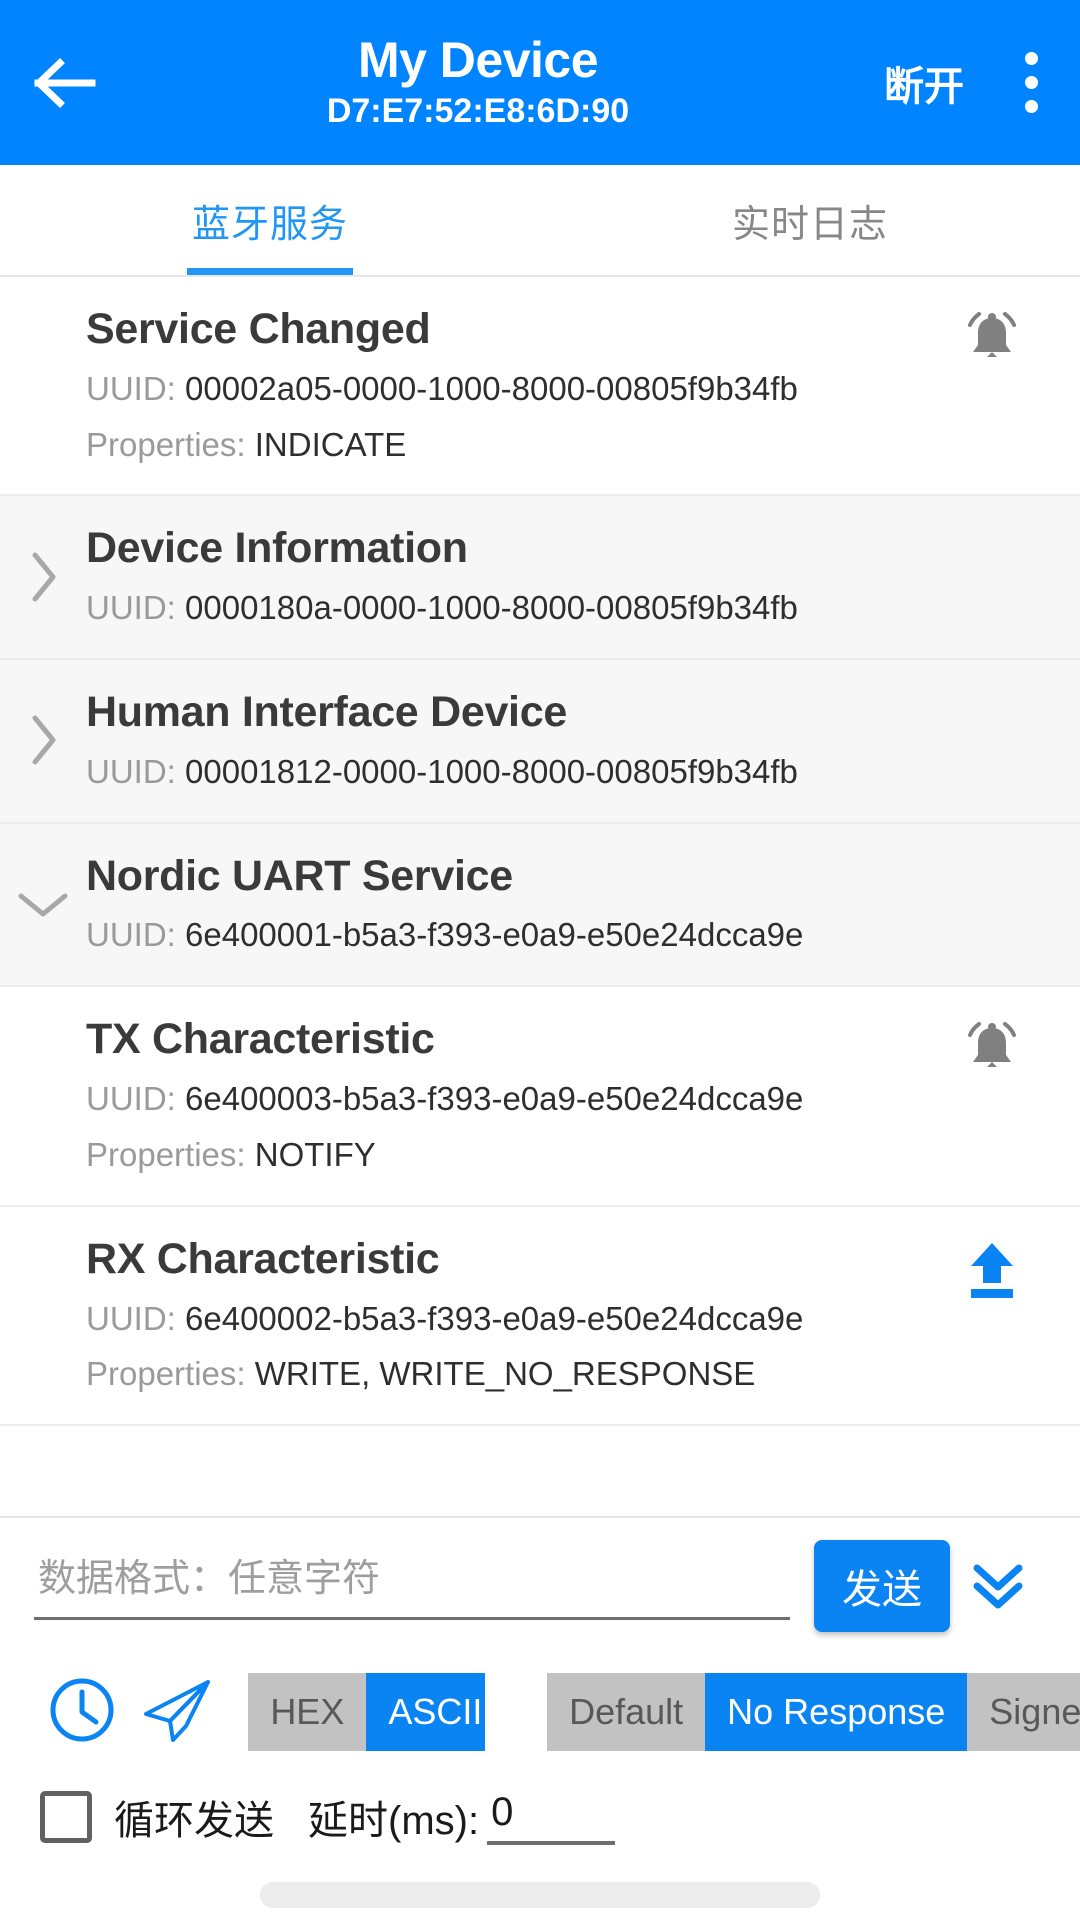 The image size is (1080, 1920). I want to click on properties-value: NOTIFY, so click(315, 1154).